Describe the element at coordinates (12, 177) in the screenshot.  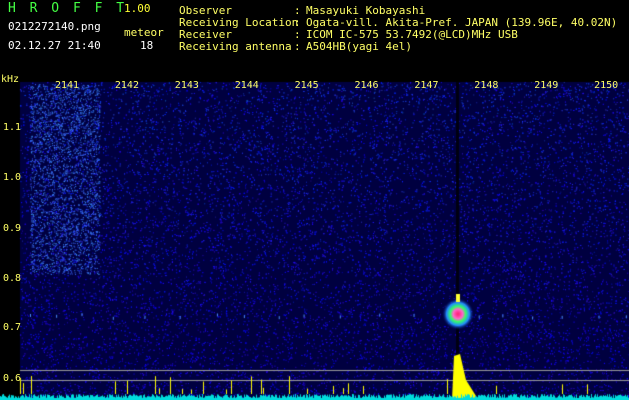
I see `frequency-tick-label: 1.0` at that location.